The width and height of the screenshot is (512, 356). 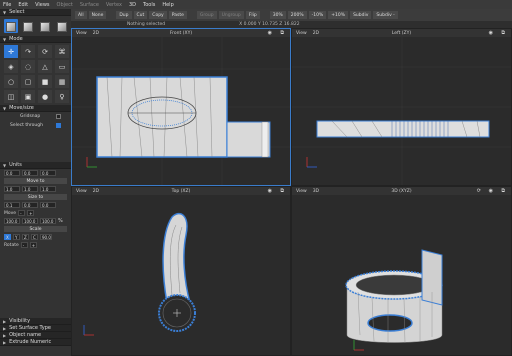 What do you see at coordinates (12, 173) in the screenshot?
I see `move-x-input: 0.0` at bounding box center [12, 173].